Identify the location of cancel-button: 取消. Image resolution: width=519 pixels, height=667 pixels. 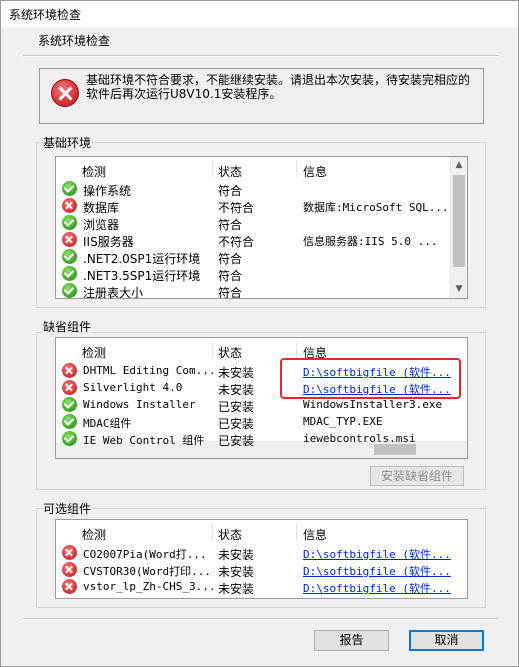
(446, 640).